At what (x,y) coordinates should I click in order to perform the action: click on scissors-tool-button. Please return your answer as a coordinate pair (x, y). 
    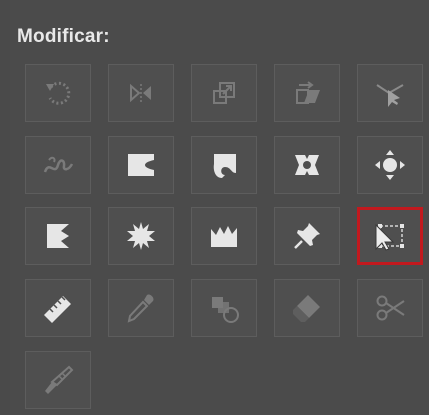
    Looking at the image, I should click on (390, 308).